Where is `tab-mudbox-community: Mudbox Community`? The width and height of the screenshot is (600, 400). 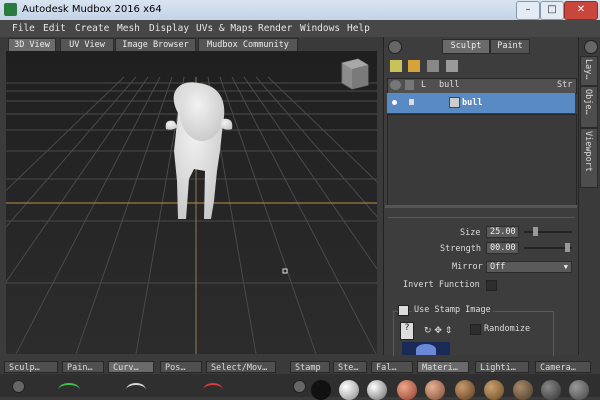
tab-mudbox-community: Mudbox Community is located at coordinates (248, 45).